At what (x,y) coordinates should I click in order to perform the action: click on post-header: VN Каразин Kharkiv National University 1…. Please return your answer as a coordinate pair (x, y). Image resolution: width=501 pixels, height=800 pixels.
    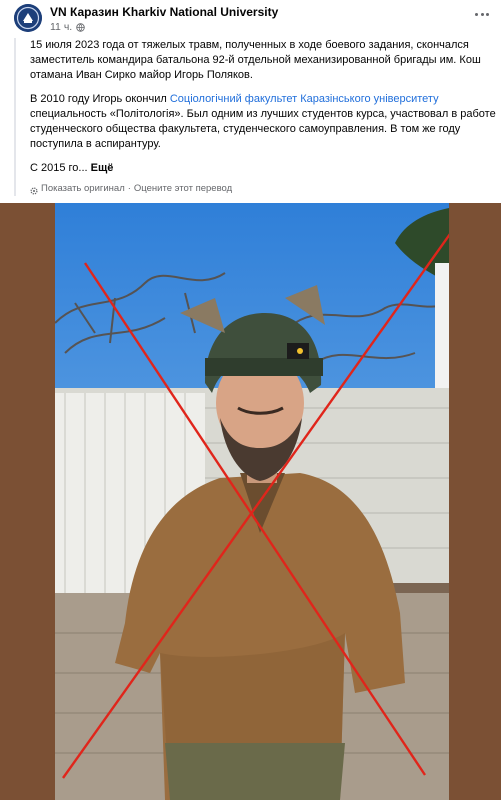
    Looking at the image, I should click on (254, 19).